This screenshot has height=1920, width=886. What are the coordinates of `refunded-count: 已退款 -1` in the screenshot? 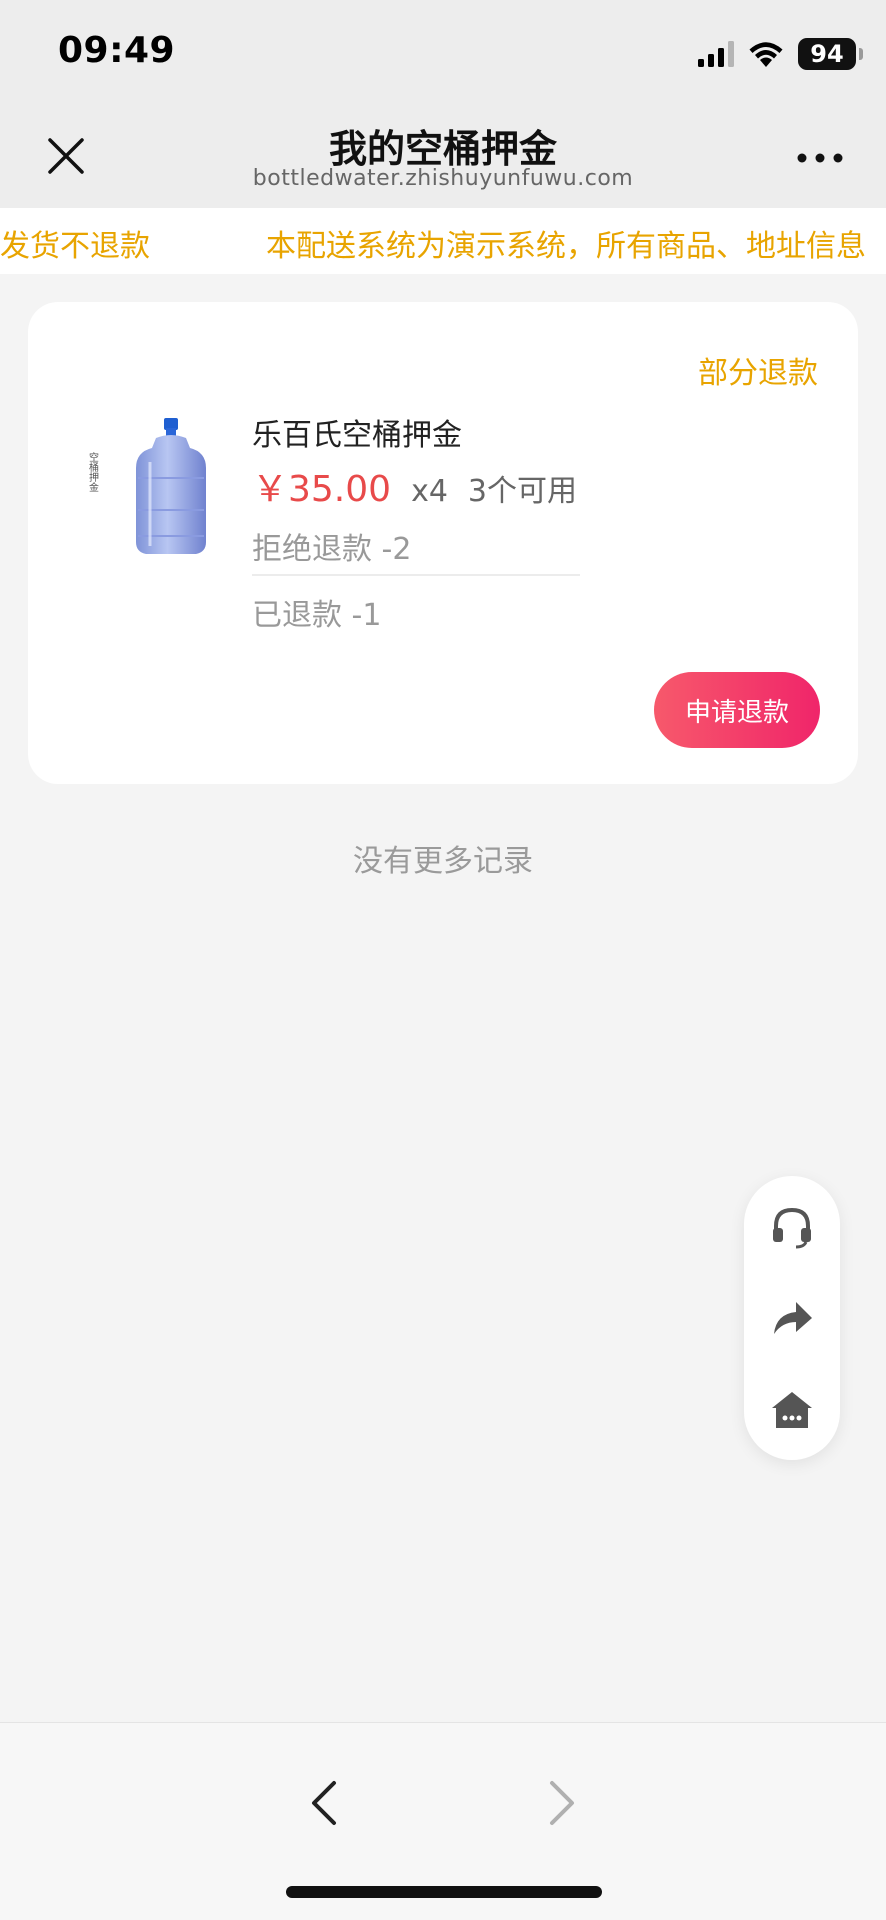 It's located at (317, 615).